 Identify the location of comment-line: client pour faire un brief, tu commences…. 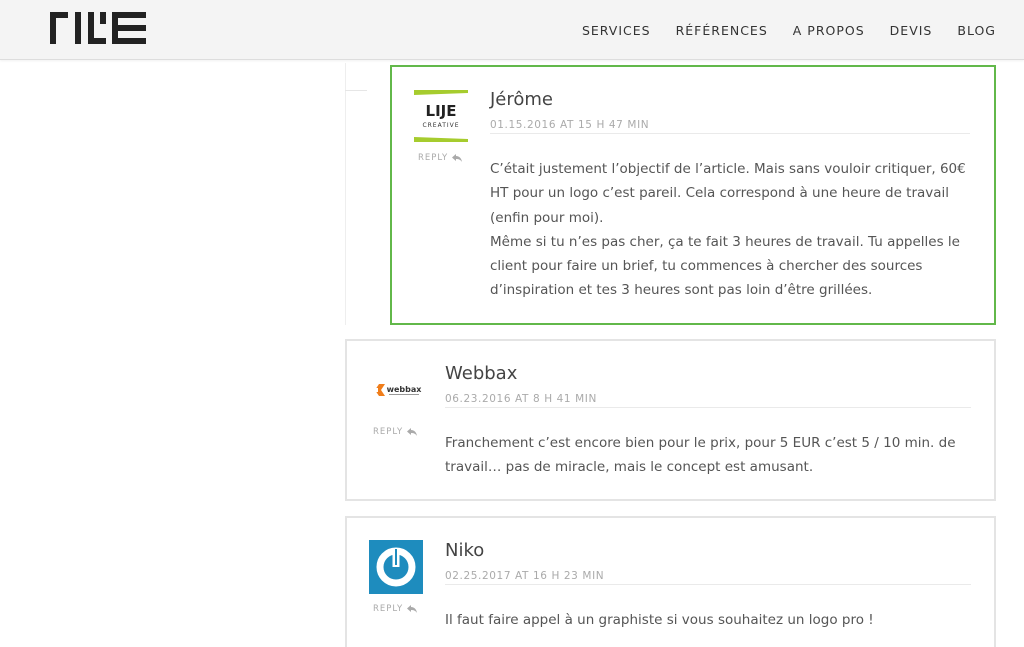
(706, 266).